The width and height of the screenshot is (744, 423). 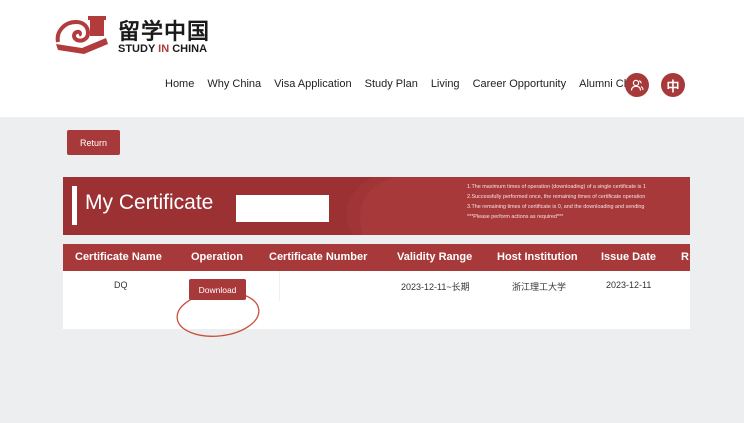 I want to click on nav-visa-application: Visa Application, so click(x=312, y=85).